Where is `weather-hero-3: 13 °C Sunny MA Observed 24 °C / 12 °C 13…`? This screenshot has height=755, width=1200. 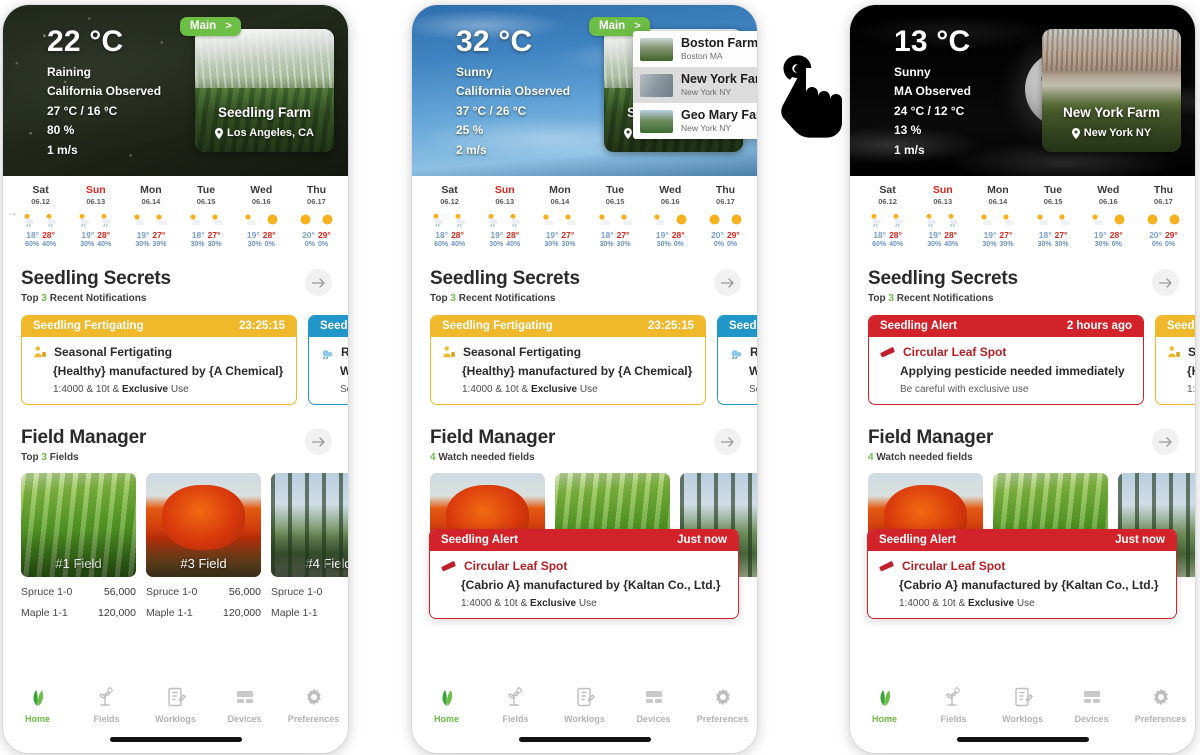
weather-hero-3: 13 °C Sunny MA Observed 24 °C / 12 °C 13… is located at coordinates (1022, 90).